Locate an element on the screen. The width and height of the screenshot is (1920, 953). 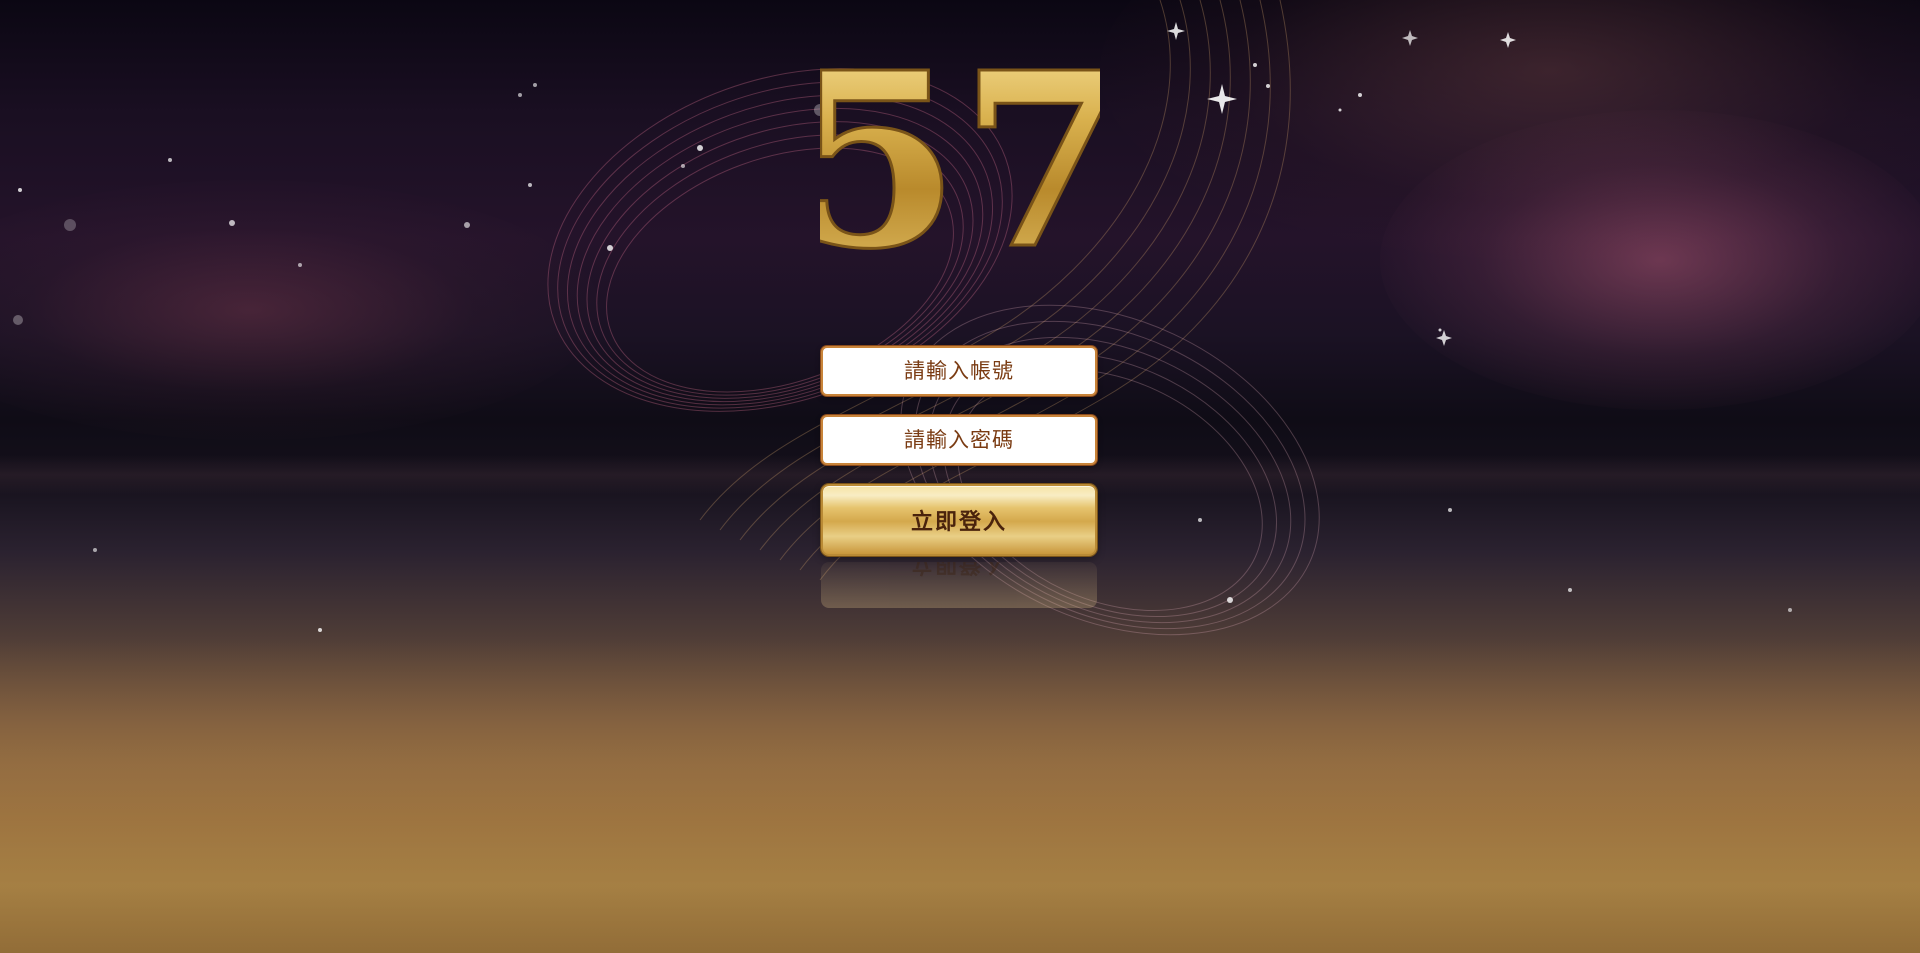
account-field is located at coordinates (959, 371).